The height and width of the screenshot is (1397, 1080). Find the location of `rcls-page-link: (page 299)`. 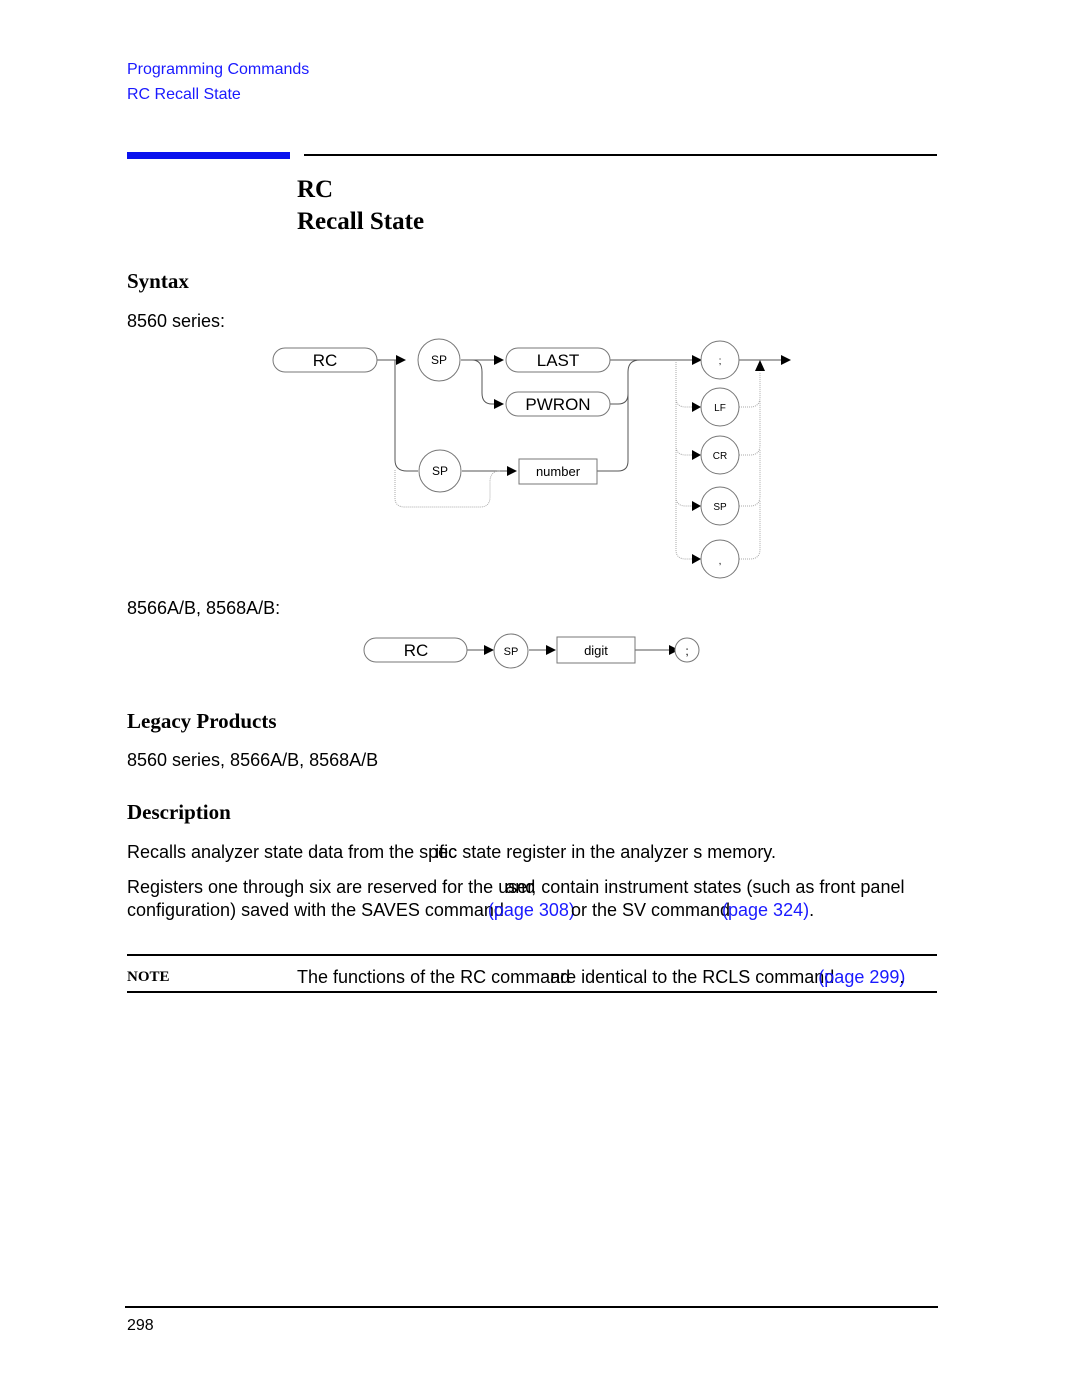

rcls-page-link: (page 299) is located at coordinates (861, 977).